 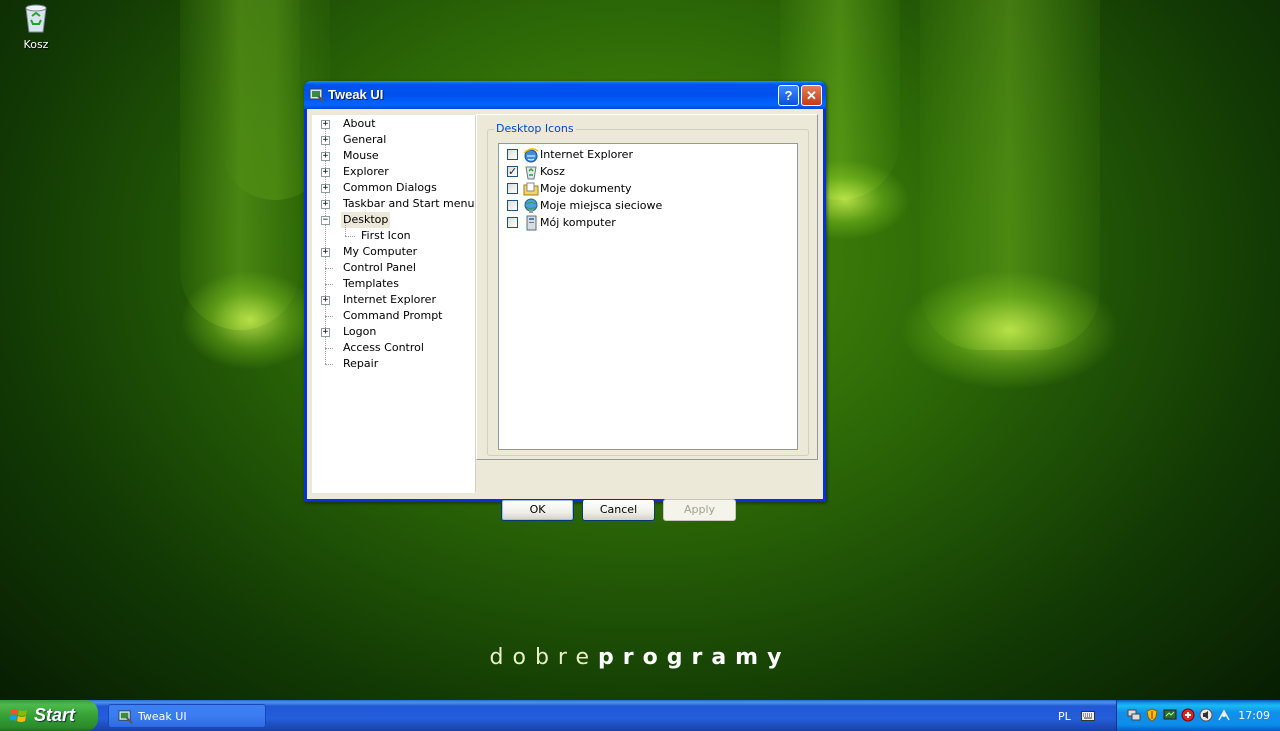 What do you see at coordinates (49, 715) in the screenshot?
I see `start-button: Start` at bounding box center [49, 715].